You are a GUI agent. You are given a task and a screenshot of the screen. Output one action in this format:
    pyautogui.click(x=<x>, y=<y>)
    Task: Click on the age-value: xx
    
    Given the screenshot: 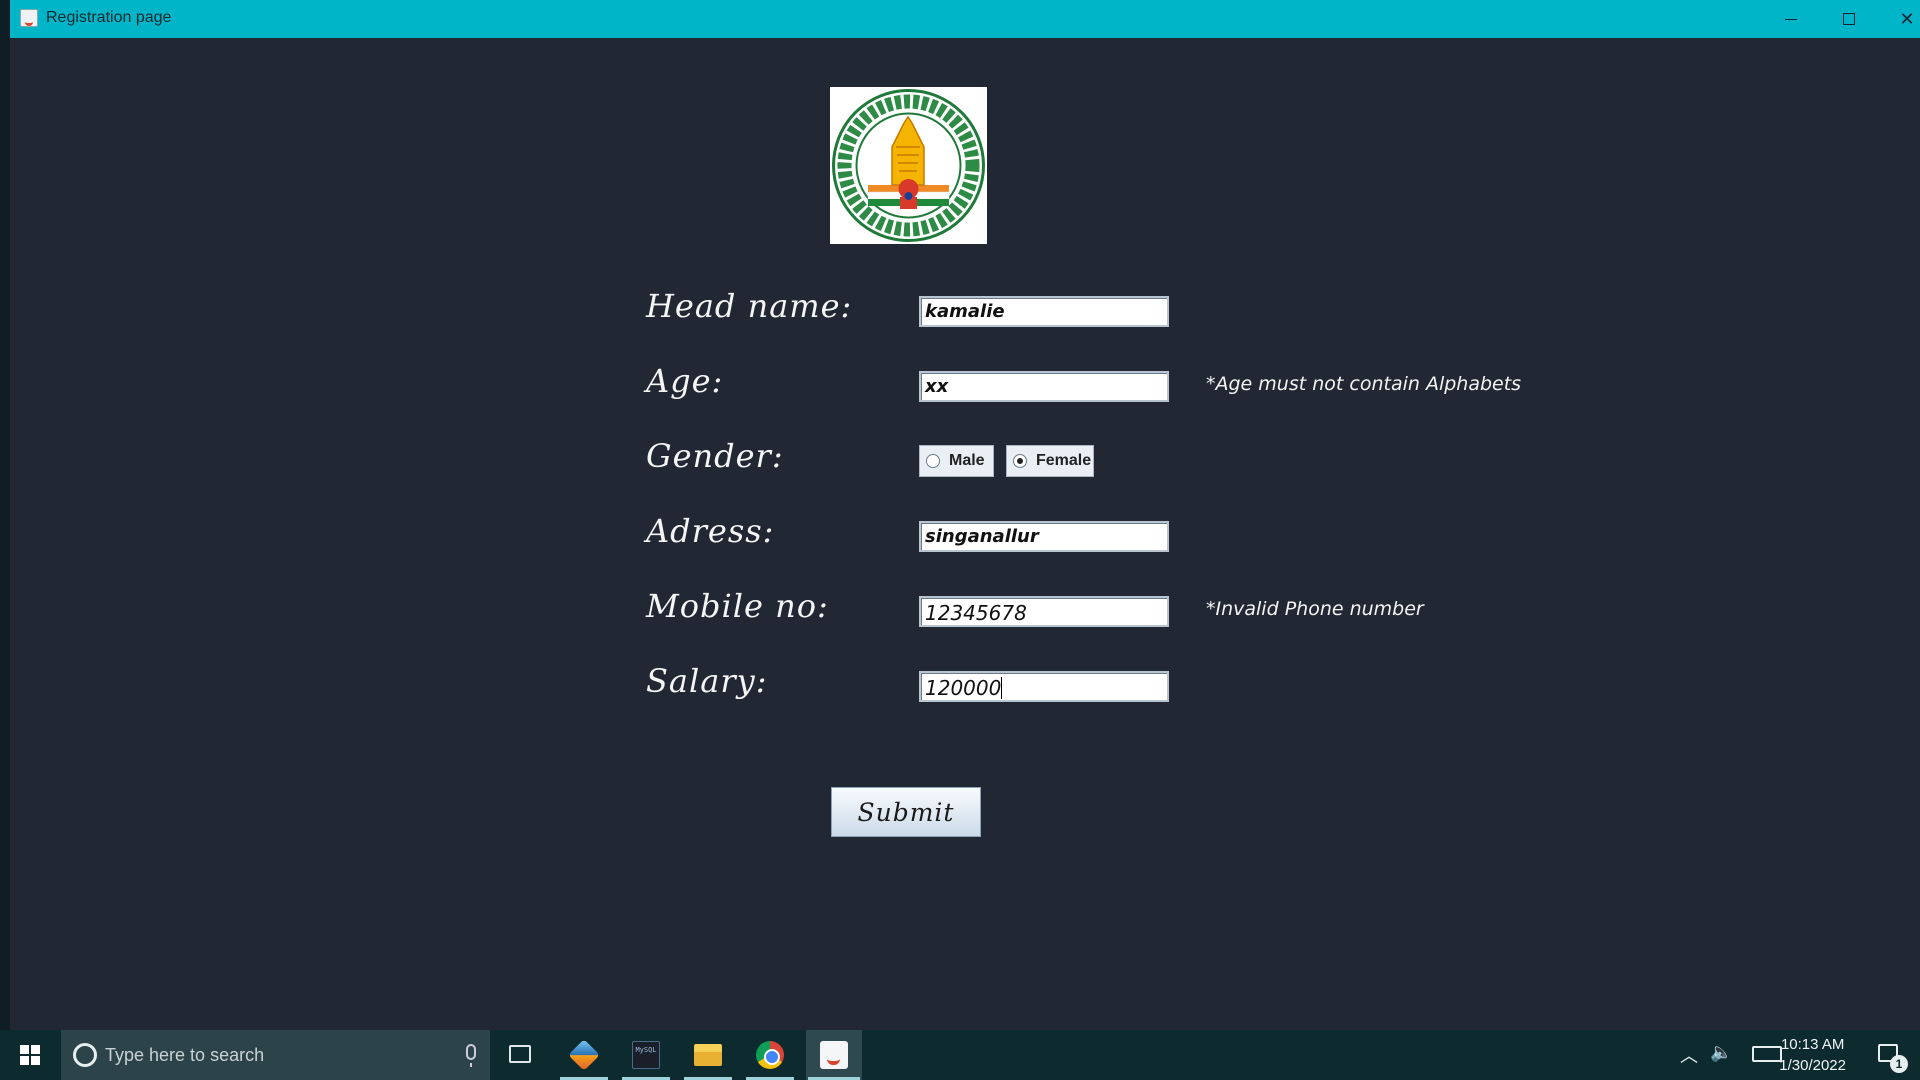 What is the action you would take?
    pyautogui.click(x=937, y=386)
    